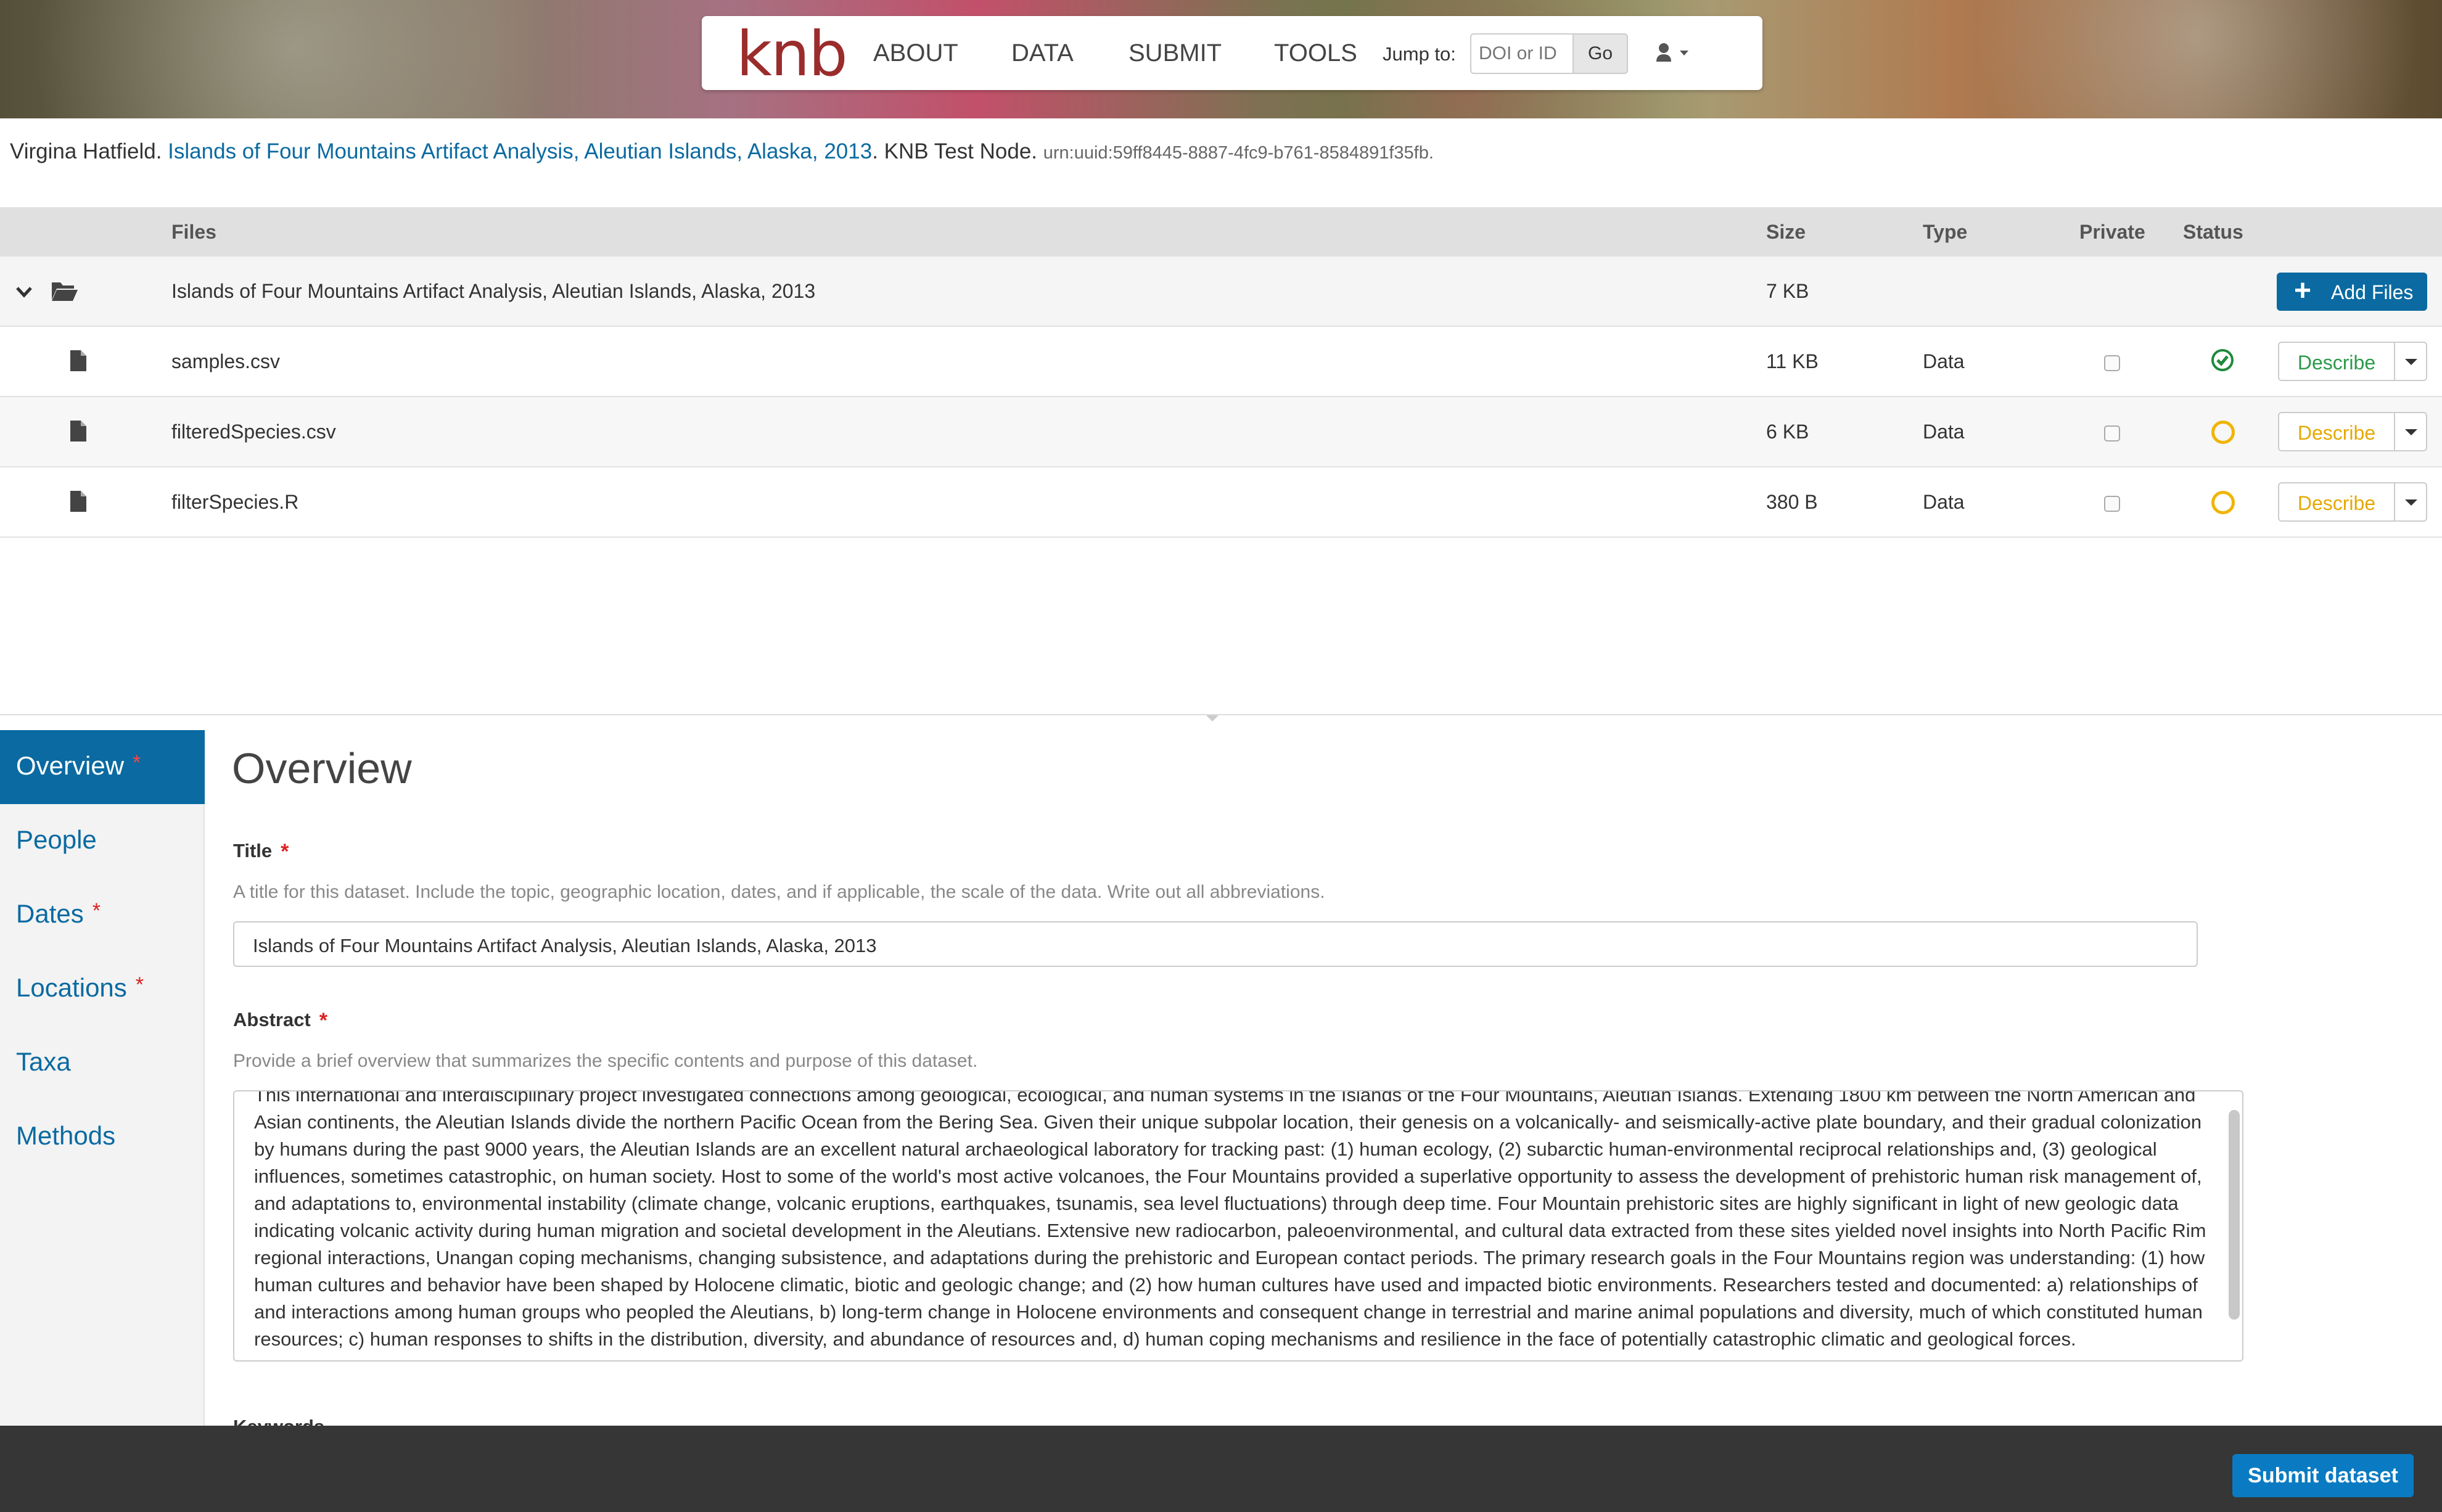 Image resolution: width=2442 pixels, height=1512 pixels. Describe the element at coordinates (280, 1020) in the screenshot. I see `abstract-label: Abstract *` at that location.